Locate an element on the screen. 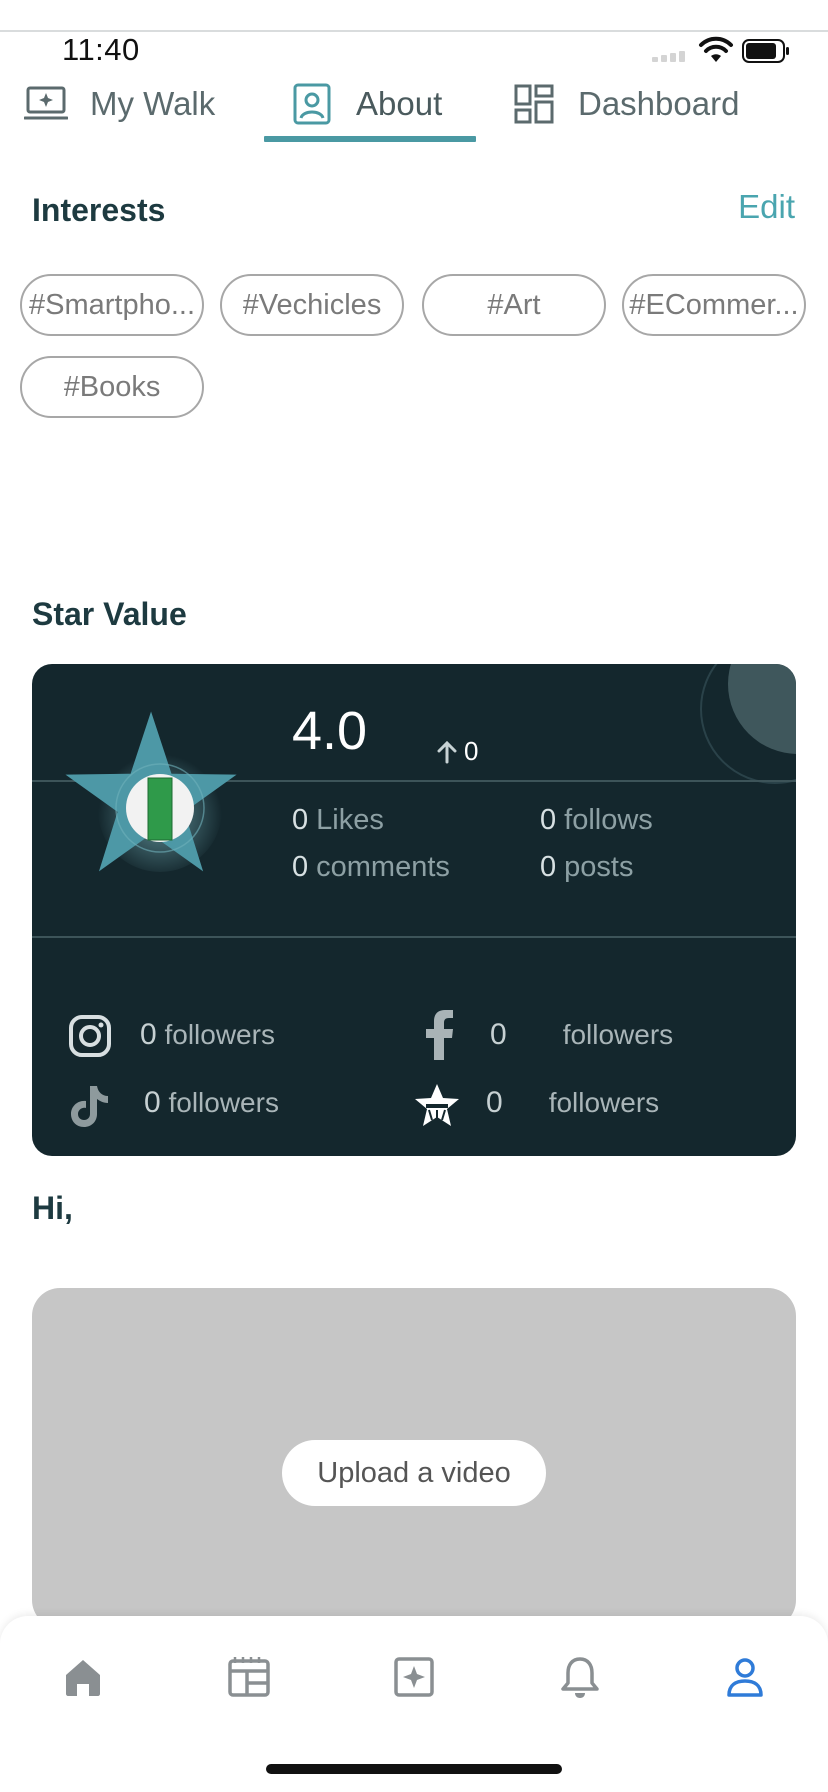  home-indicator is located at coordinates (414, 1769).